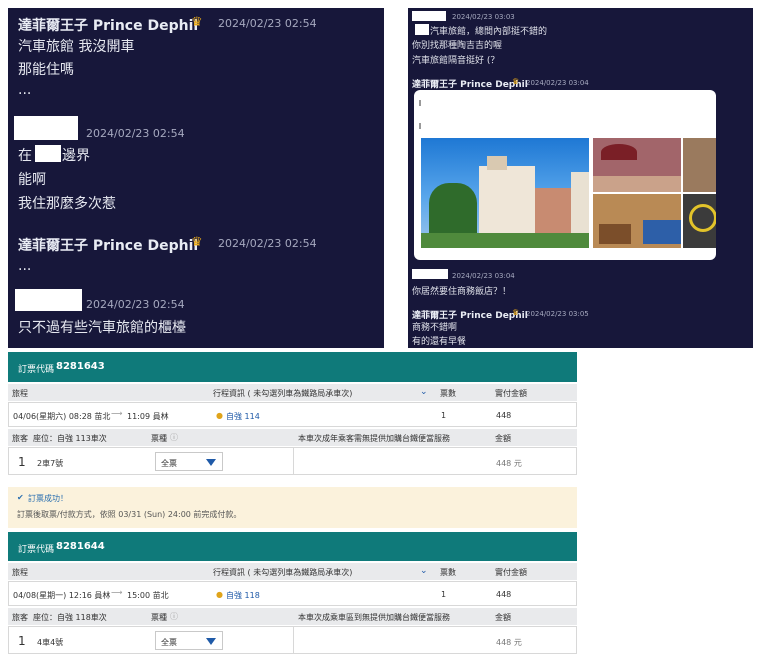 The width and height of the screenshot is (761, 663). What do you see at coordinates (50, 642) in the screenshot?
I see `seat-number: 4車4號` at bounding box center [50, 642].